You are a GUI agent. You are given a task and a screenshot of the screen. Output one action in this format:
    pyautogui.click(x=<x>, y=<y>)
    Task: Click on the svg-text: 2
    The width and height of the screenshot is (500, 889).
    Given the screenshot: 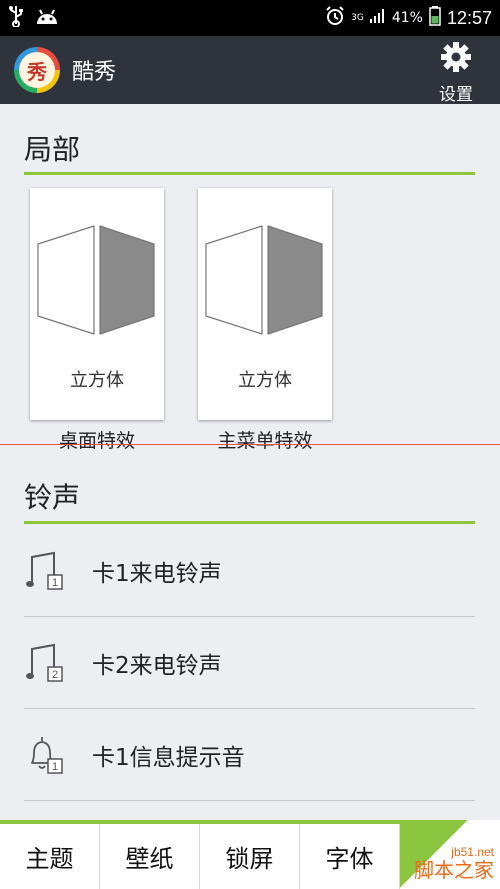 What is the action you would take?
    pyautogui.click(x=55, y=675)
    